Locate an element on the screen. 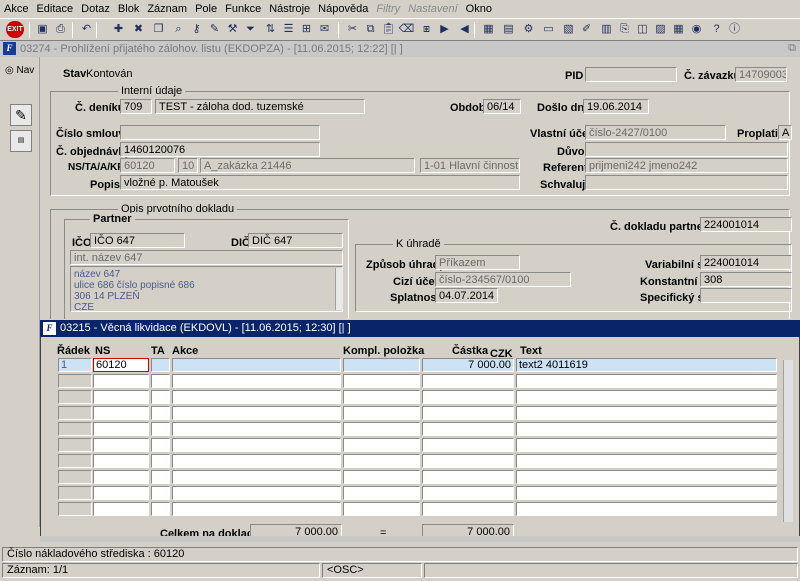 Image resolution: width=800 pixels, height=581 pixels. specificky-field is located at coordinates (746, 295).